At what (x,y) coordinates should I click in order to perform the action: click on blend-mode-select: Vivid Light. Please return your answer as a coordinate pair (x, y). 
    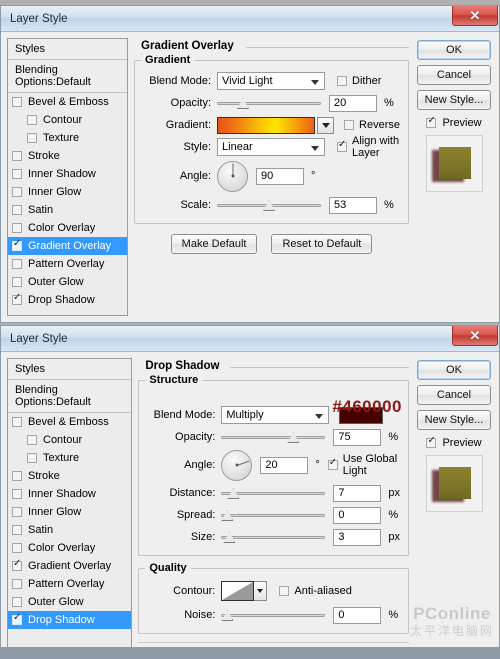
    Looking at the image, I should click on (271, 81).